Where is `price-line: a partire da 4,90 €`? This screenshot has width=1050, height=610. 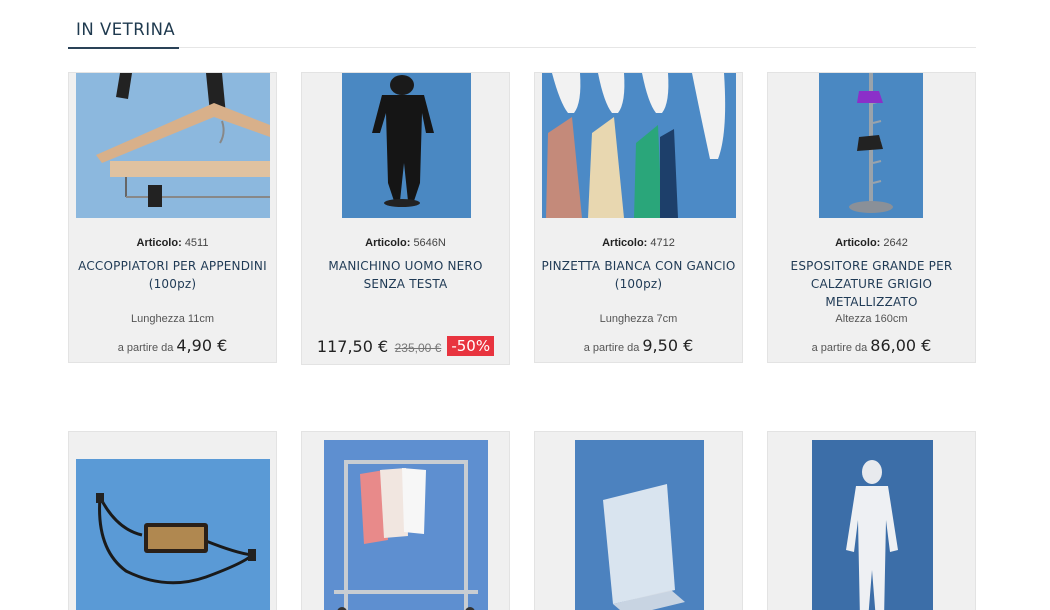
price-line: a partire da 4,90 € is located at coordinates (172, 346).